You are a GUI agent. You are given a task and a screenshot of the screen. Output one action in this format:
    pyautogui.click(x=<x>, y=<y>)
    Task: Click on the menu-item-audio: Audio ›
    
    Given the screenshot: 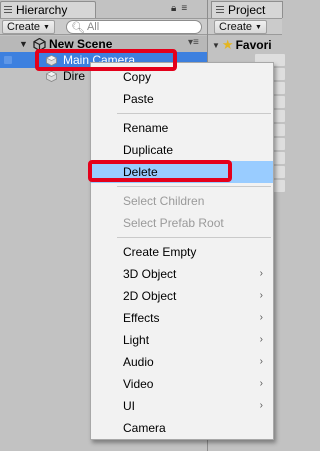 What is the action you would take?
    pyautogui.click(x=182, y=362)
    